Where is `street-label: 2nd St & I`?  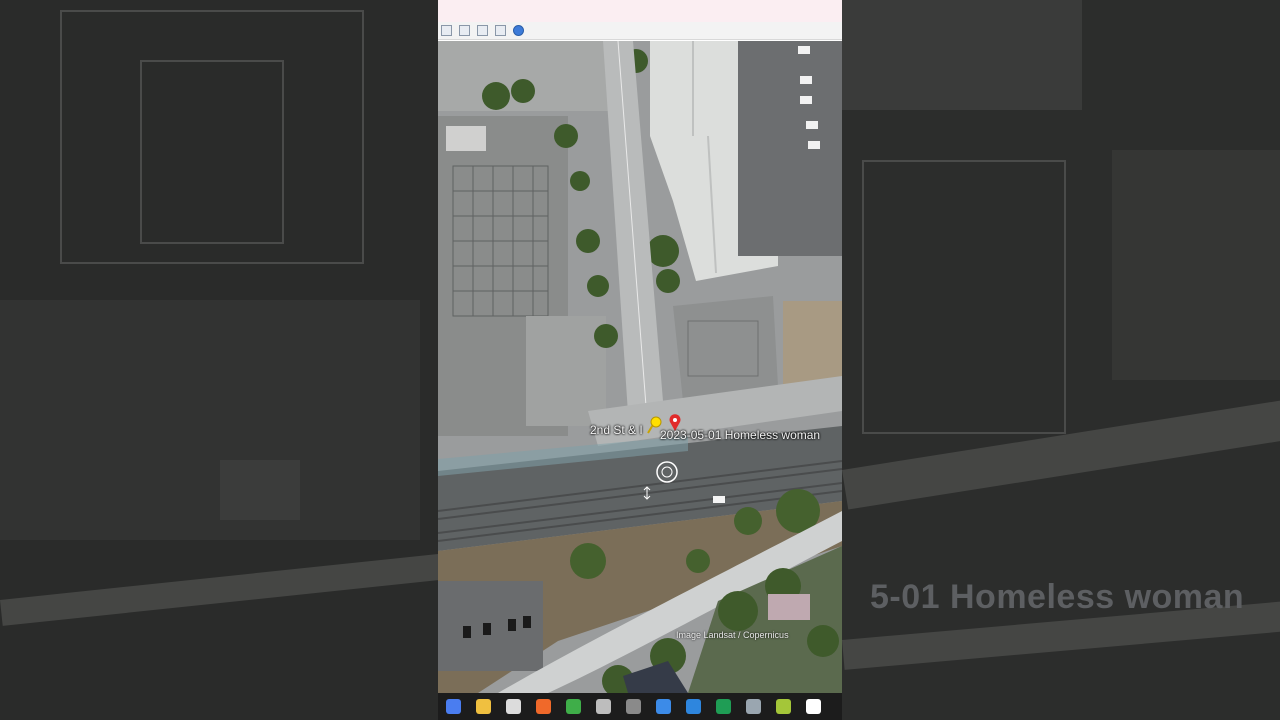
street-label: 2nd St & I is located at coordinates (616, 430).